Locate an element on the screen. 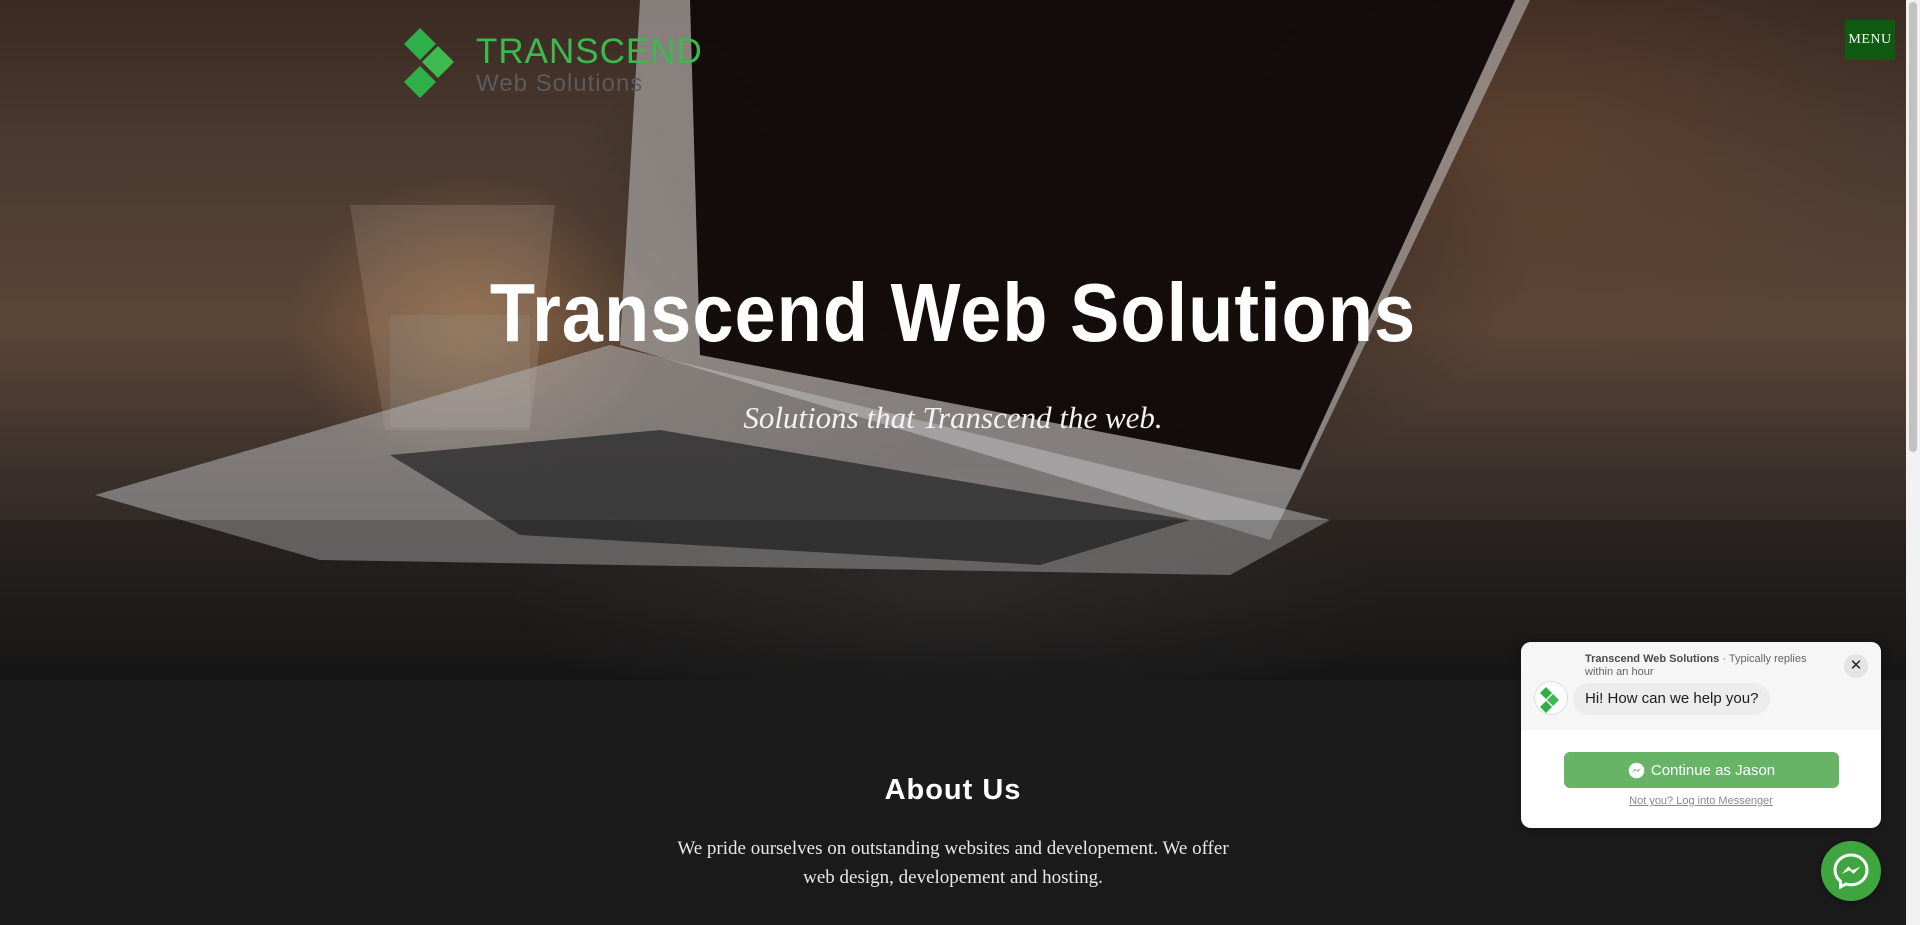  log-into-messenger-link: Not you? Log into Messenger is located at coordinates (1701, 801).